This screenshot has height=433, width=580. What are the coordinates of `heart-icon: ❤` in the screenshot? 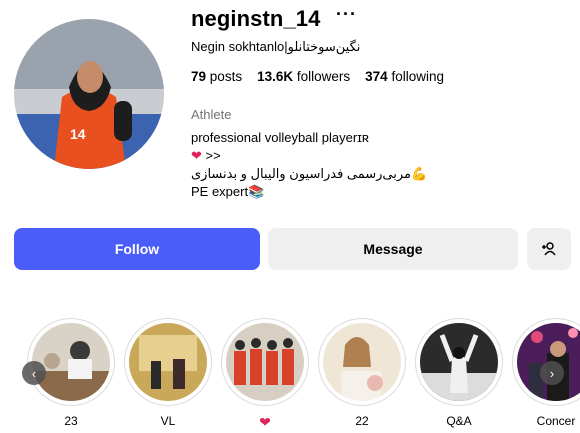 It's located at (265, 422).